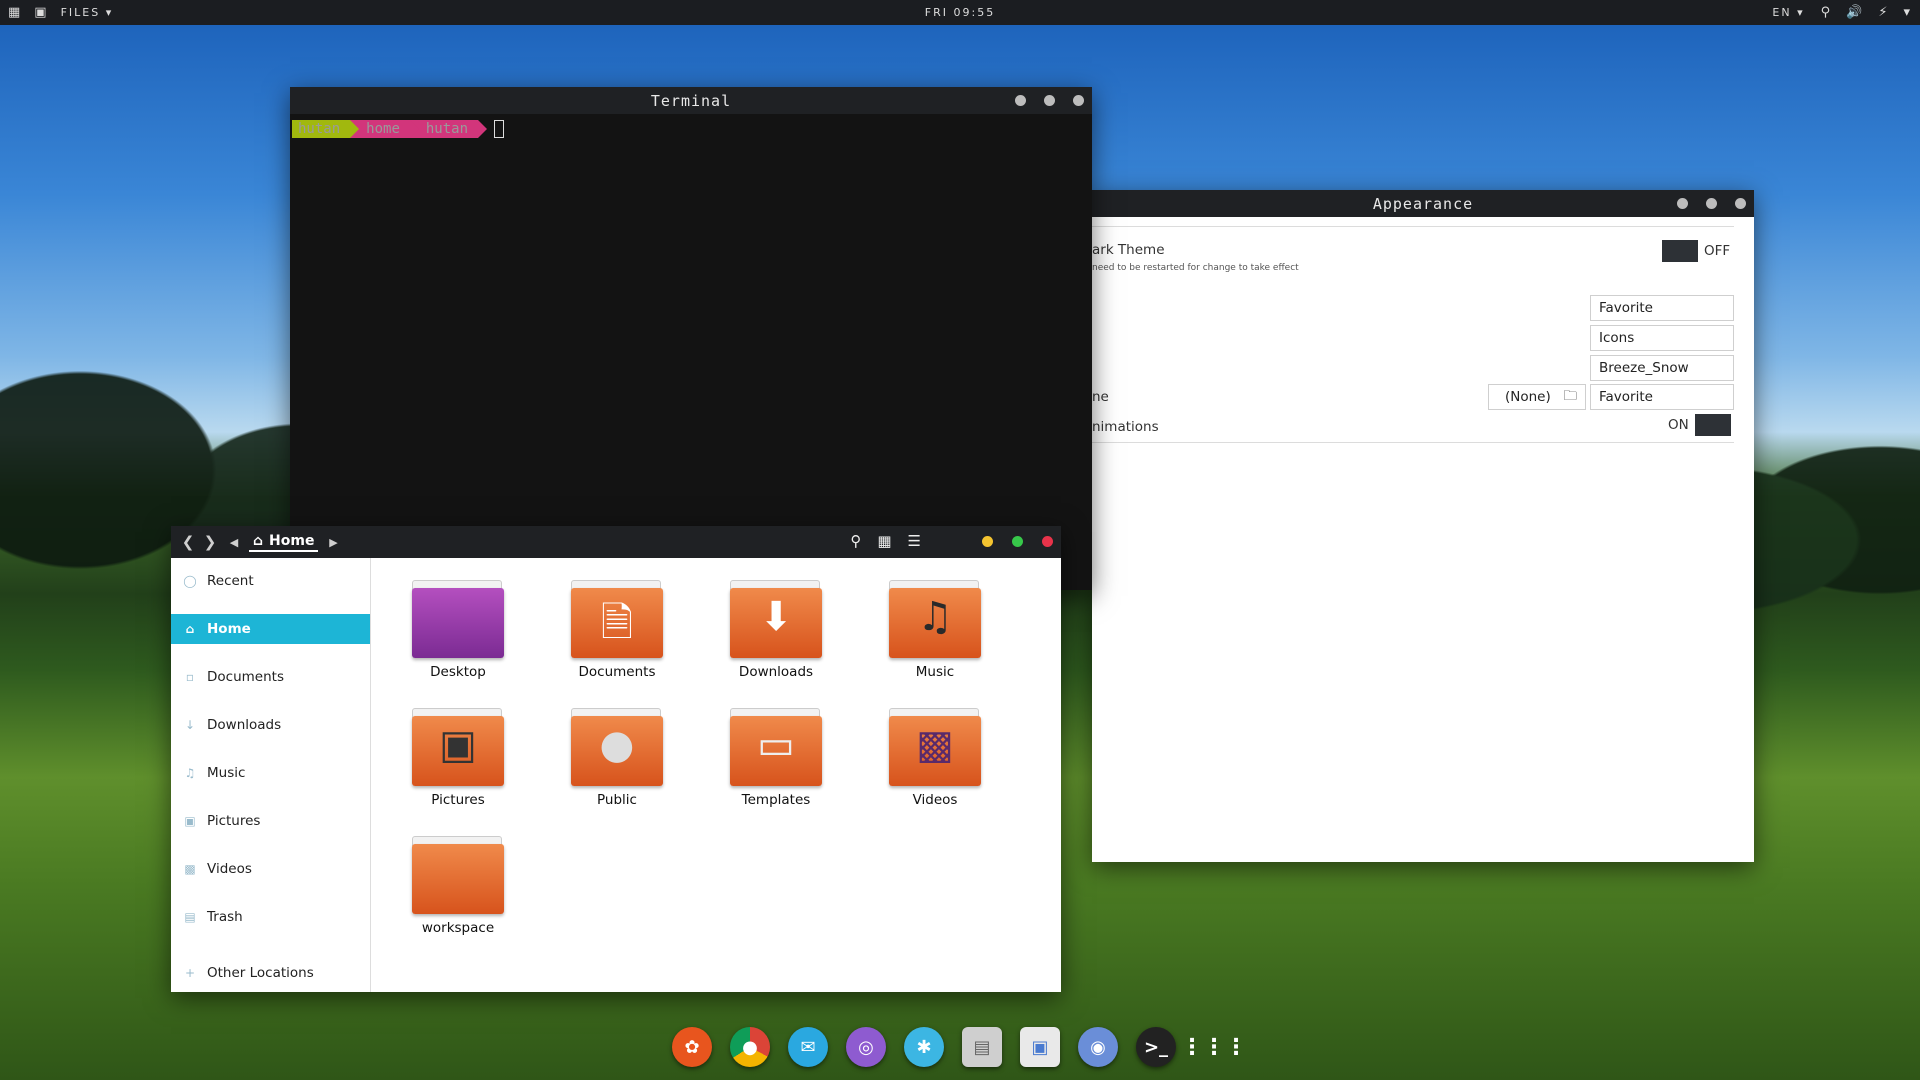 This screenshot has height=1080, width=1920. What do you see at coordinates (333, 542) in the screenshot?
I see `breadcrumb-right-icon: ▶` at bounding box center [333, 542].